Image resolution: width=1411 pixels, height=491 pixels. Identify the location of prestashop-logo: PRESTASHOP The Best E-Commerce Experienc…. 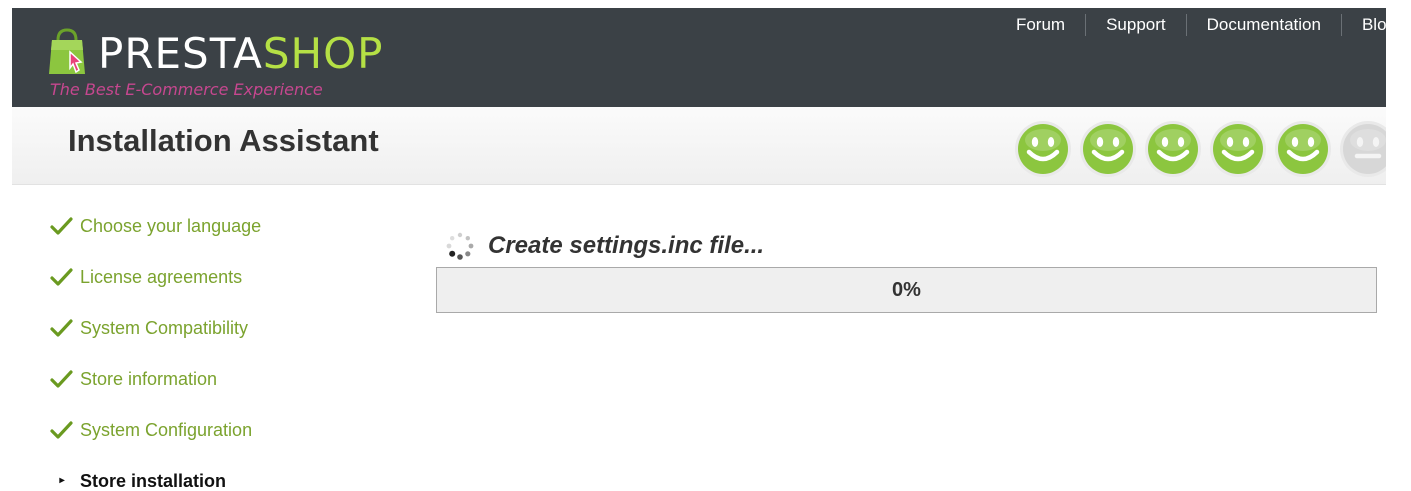
(215, 60).